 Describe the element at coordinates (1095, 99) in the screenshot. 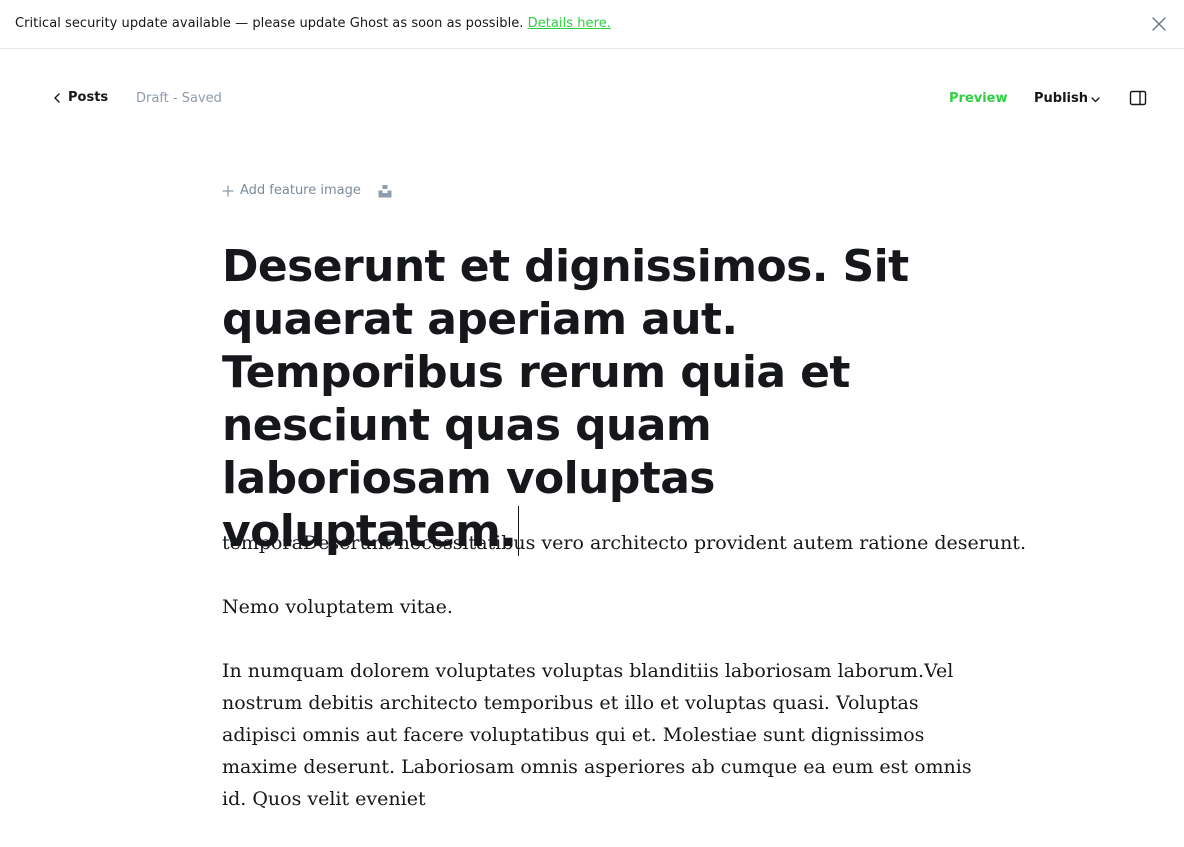

I see `chevron-down-icon` at that location.